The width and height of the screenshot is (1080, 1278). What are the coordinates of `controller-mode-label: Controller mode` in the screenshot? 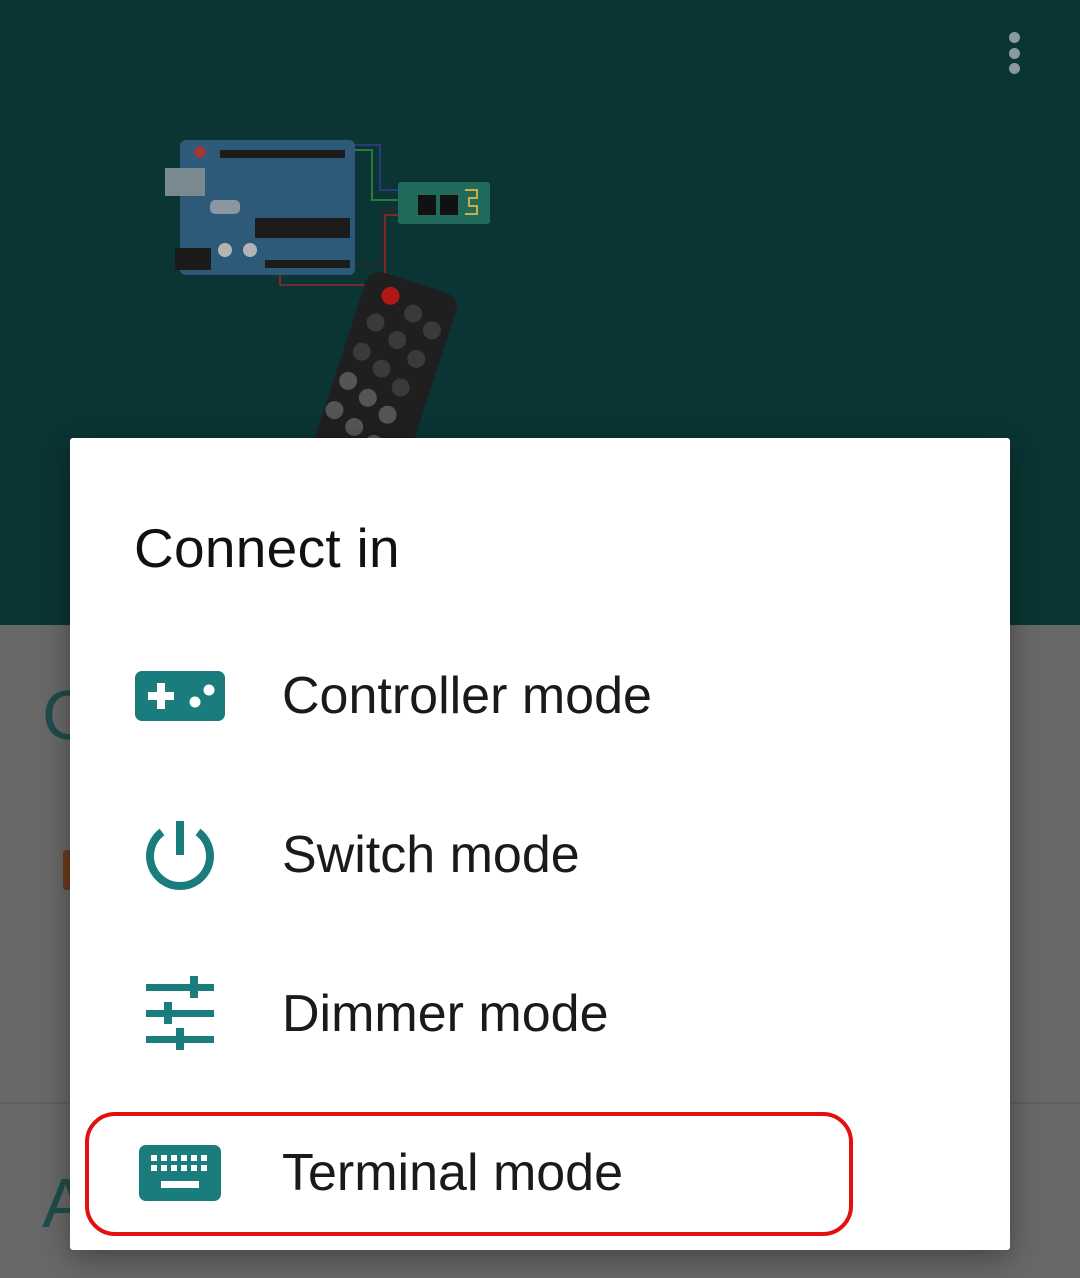 It's located at (467, 696).